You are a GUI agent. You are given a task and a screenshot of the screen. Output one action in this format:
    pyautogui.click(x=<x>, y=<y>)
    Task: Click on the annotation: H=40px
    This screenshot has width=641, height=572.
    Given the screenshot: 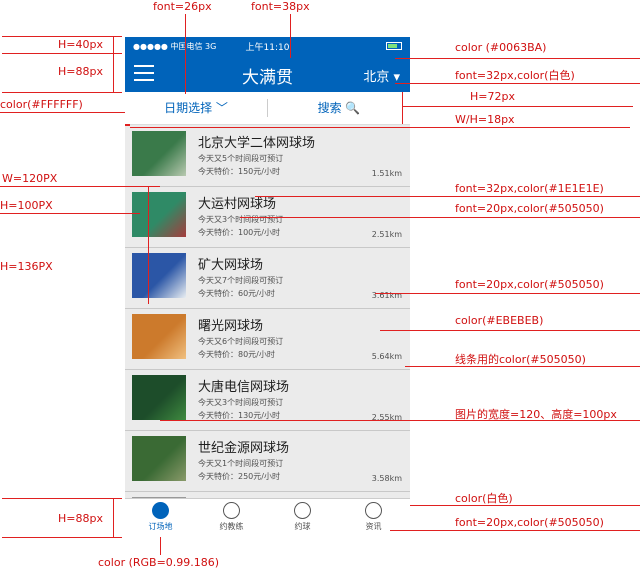 What is the action you would take?
    pyautogui.click(x=80, y=44)
    